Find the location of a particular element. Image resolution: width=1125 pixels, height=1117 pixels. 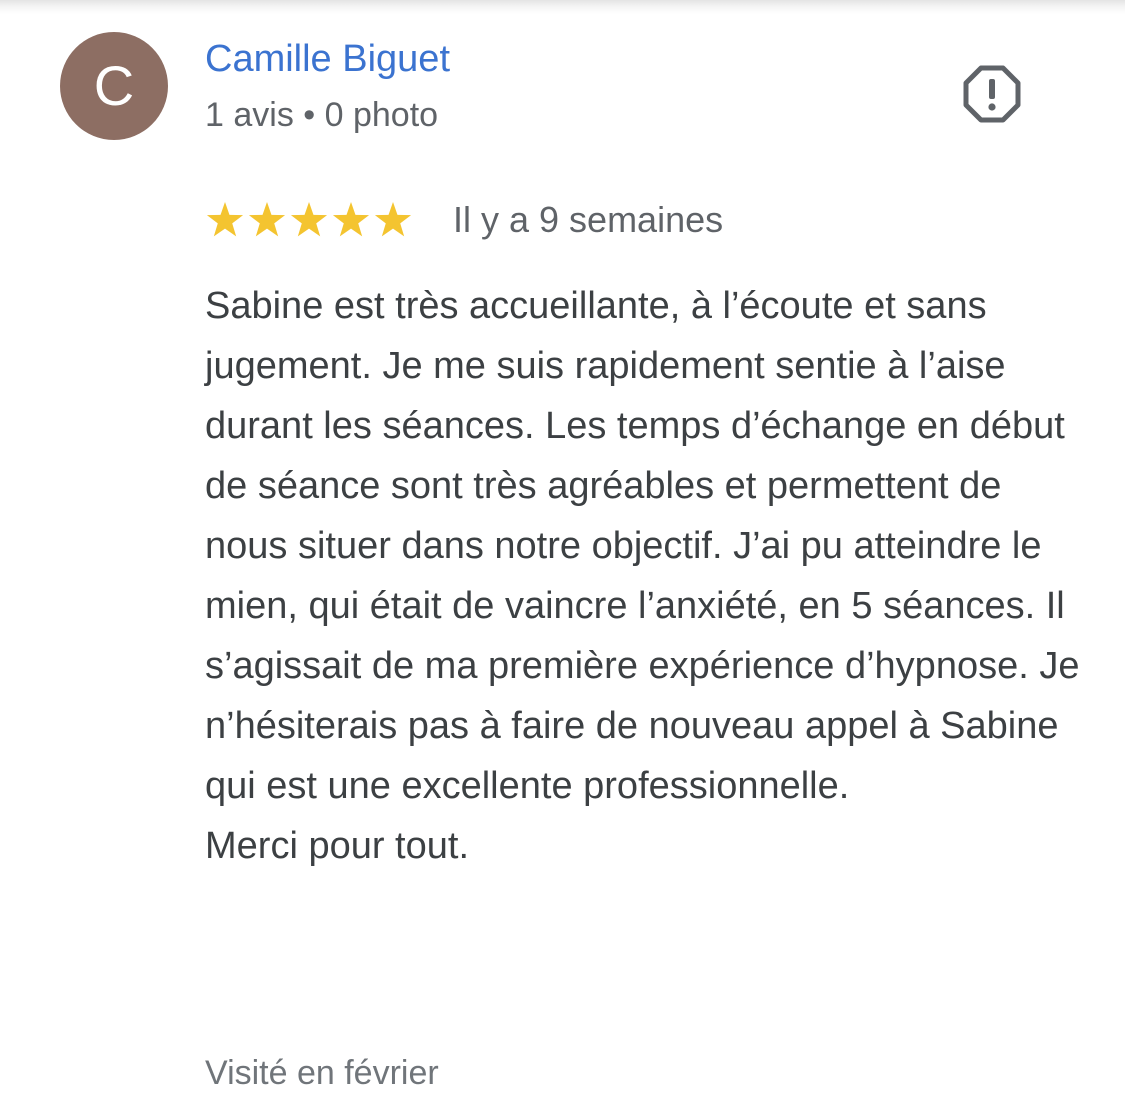

report-flag-icon is located at coordinates (992, 94).